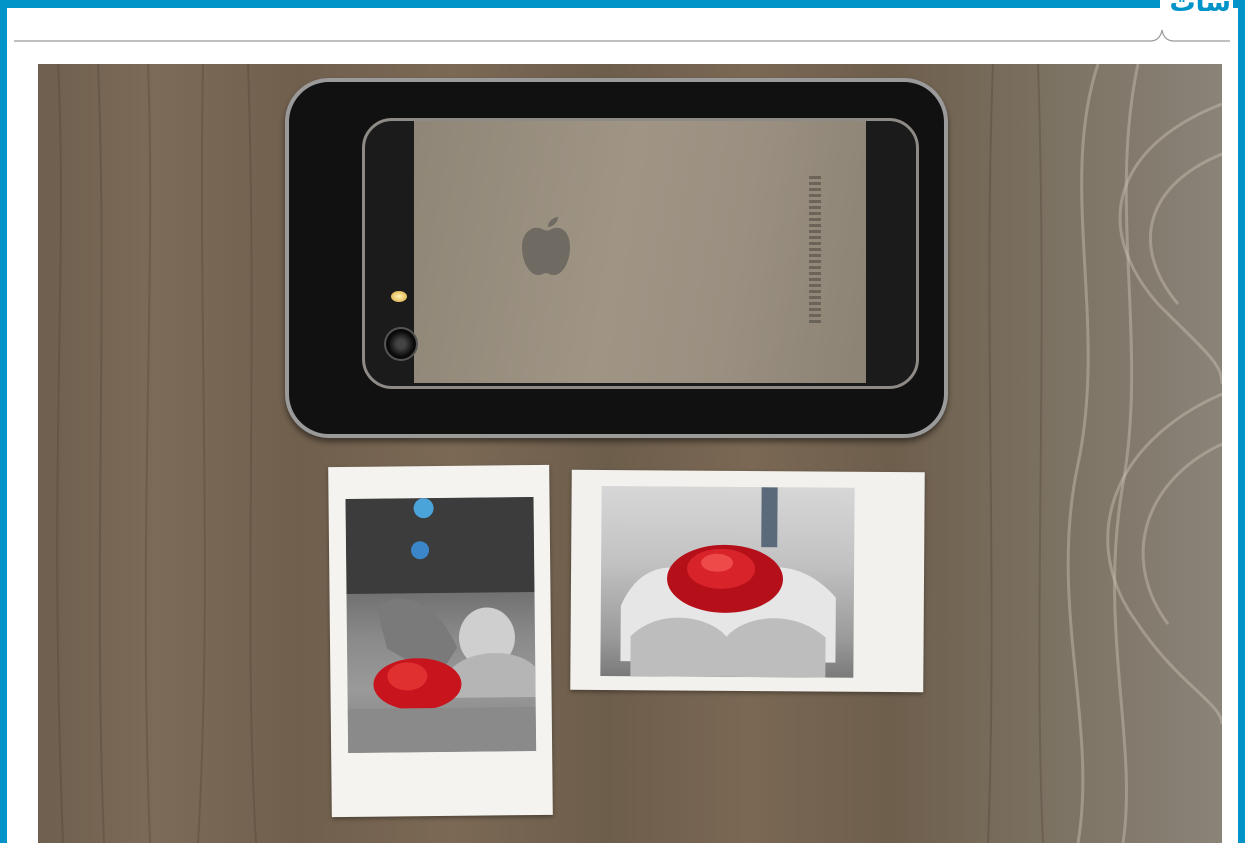 This screenshot has height=843, width=1245. I want to click on print-portrait-image, so click(441, 625).